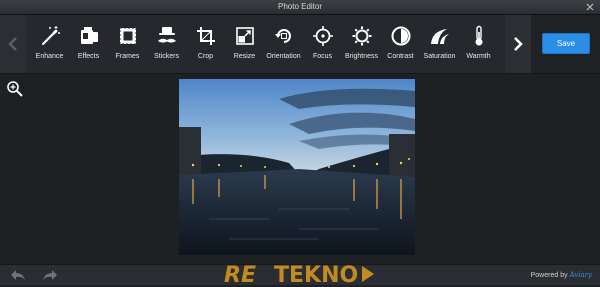  Describe the element at coordinates (400, 56) in the screenshot. I see `tool-label: Contrast` at that location.